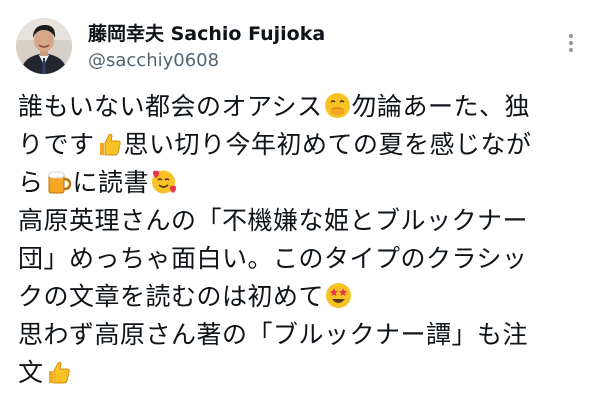 This screenshot has width=600, height=402. I want to click on smiling-face-with-hearts-icon, so click(163, 181).